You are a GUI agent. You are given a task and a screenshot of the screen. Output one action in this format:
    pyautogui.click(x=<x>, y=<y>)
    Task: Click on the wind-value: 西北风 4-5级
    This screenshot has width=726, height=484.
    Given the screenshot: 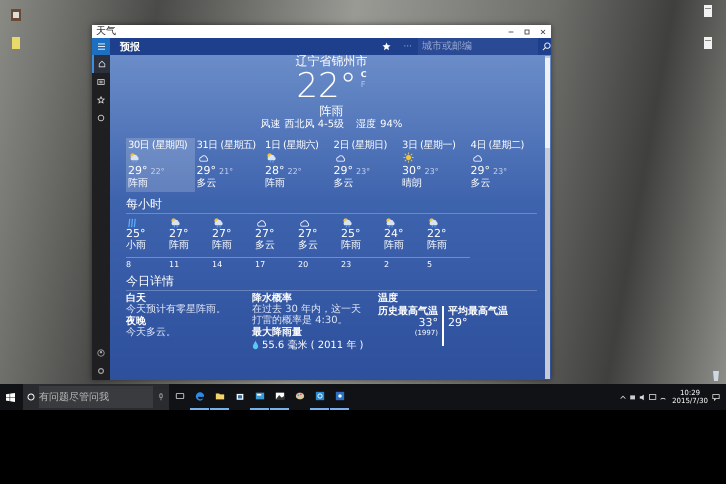 What is the action you would take?
    pyautogui.click(x=314, y=125)
    